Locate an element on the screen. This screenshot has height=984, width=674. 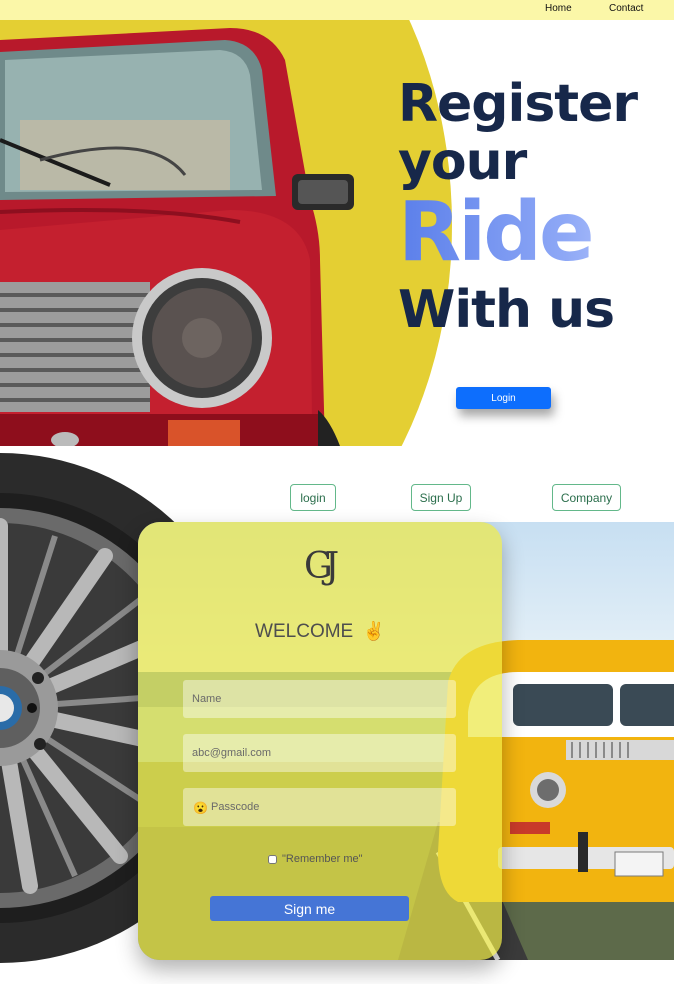
brand-logo: GJ is located at coordinates (321, 566).